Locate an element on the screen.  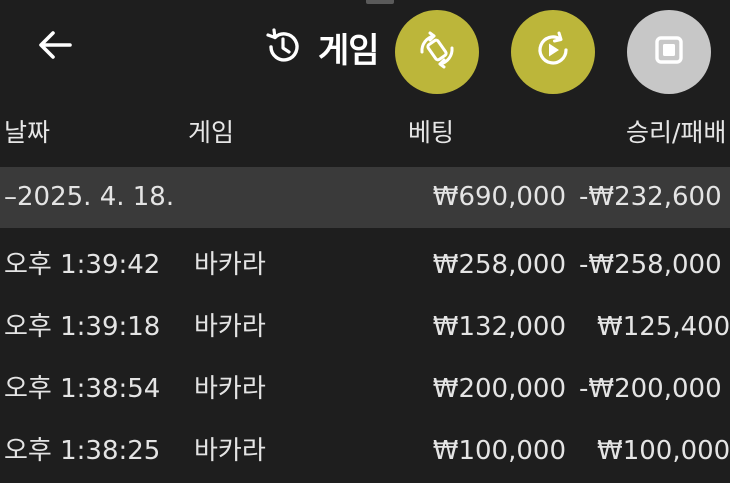
column-header-result: 승리/패배 is located at coordinates (676, 132).